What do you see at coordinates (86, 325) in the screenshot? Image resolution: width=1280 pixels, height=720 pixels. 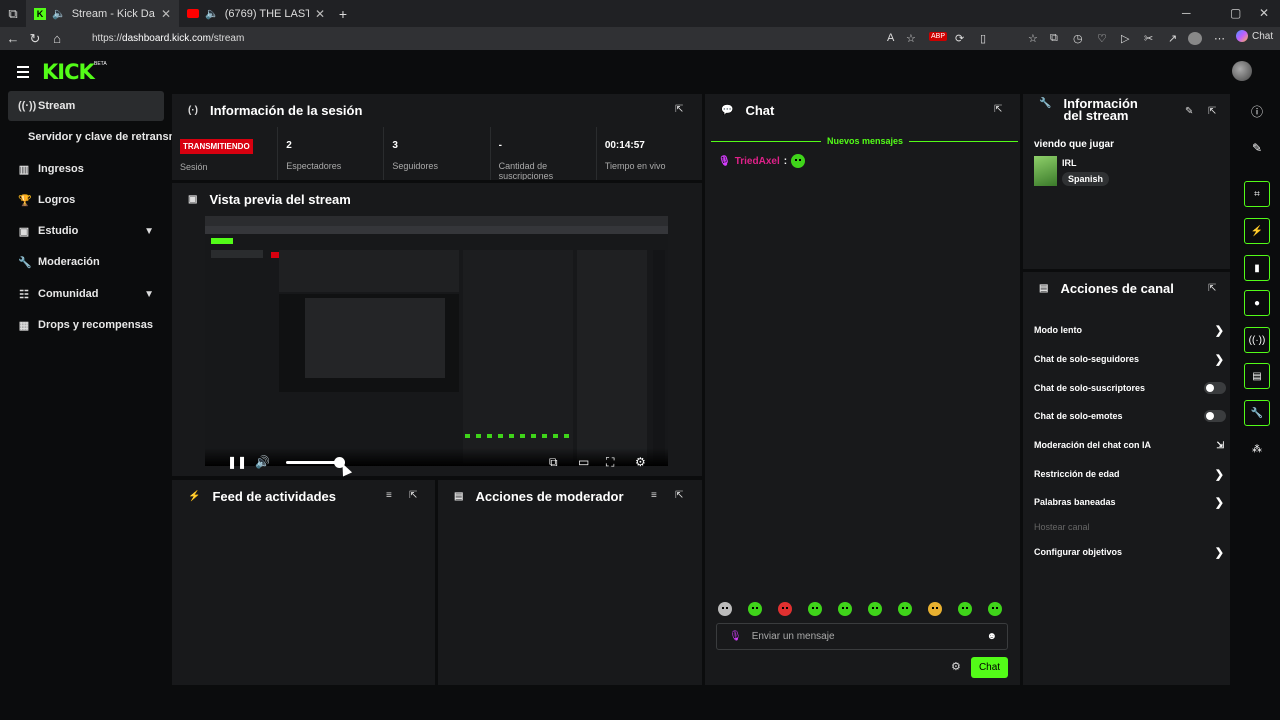 I see `sidebar-item-drops: ▦ Drops y recompensas` at bounding box center [86, 325].